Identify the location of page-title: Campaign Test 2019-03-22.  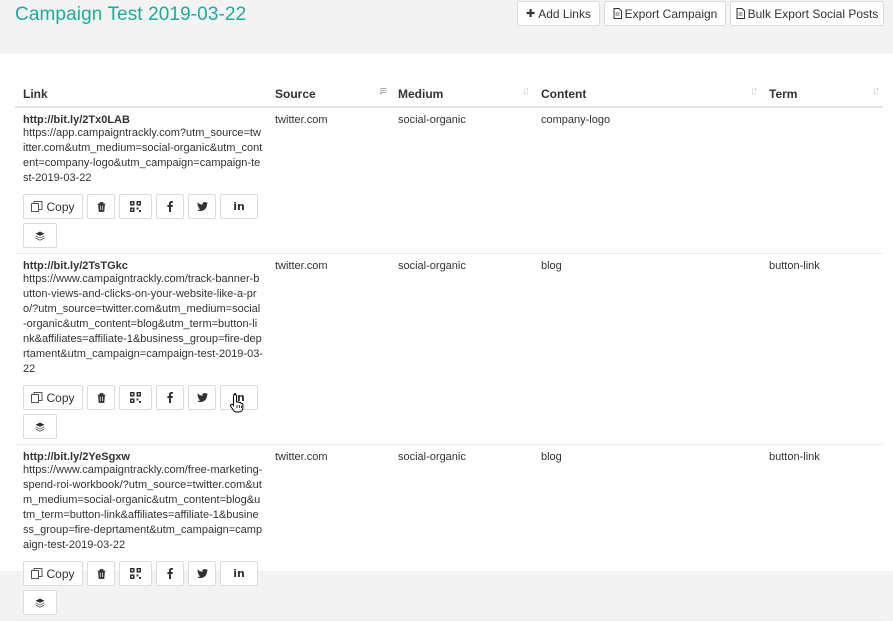
(131, 14).